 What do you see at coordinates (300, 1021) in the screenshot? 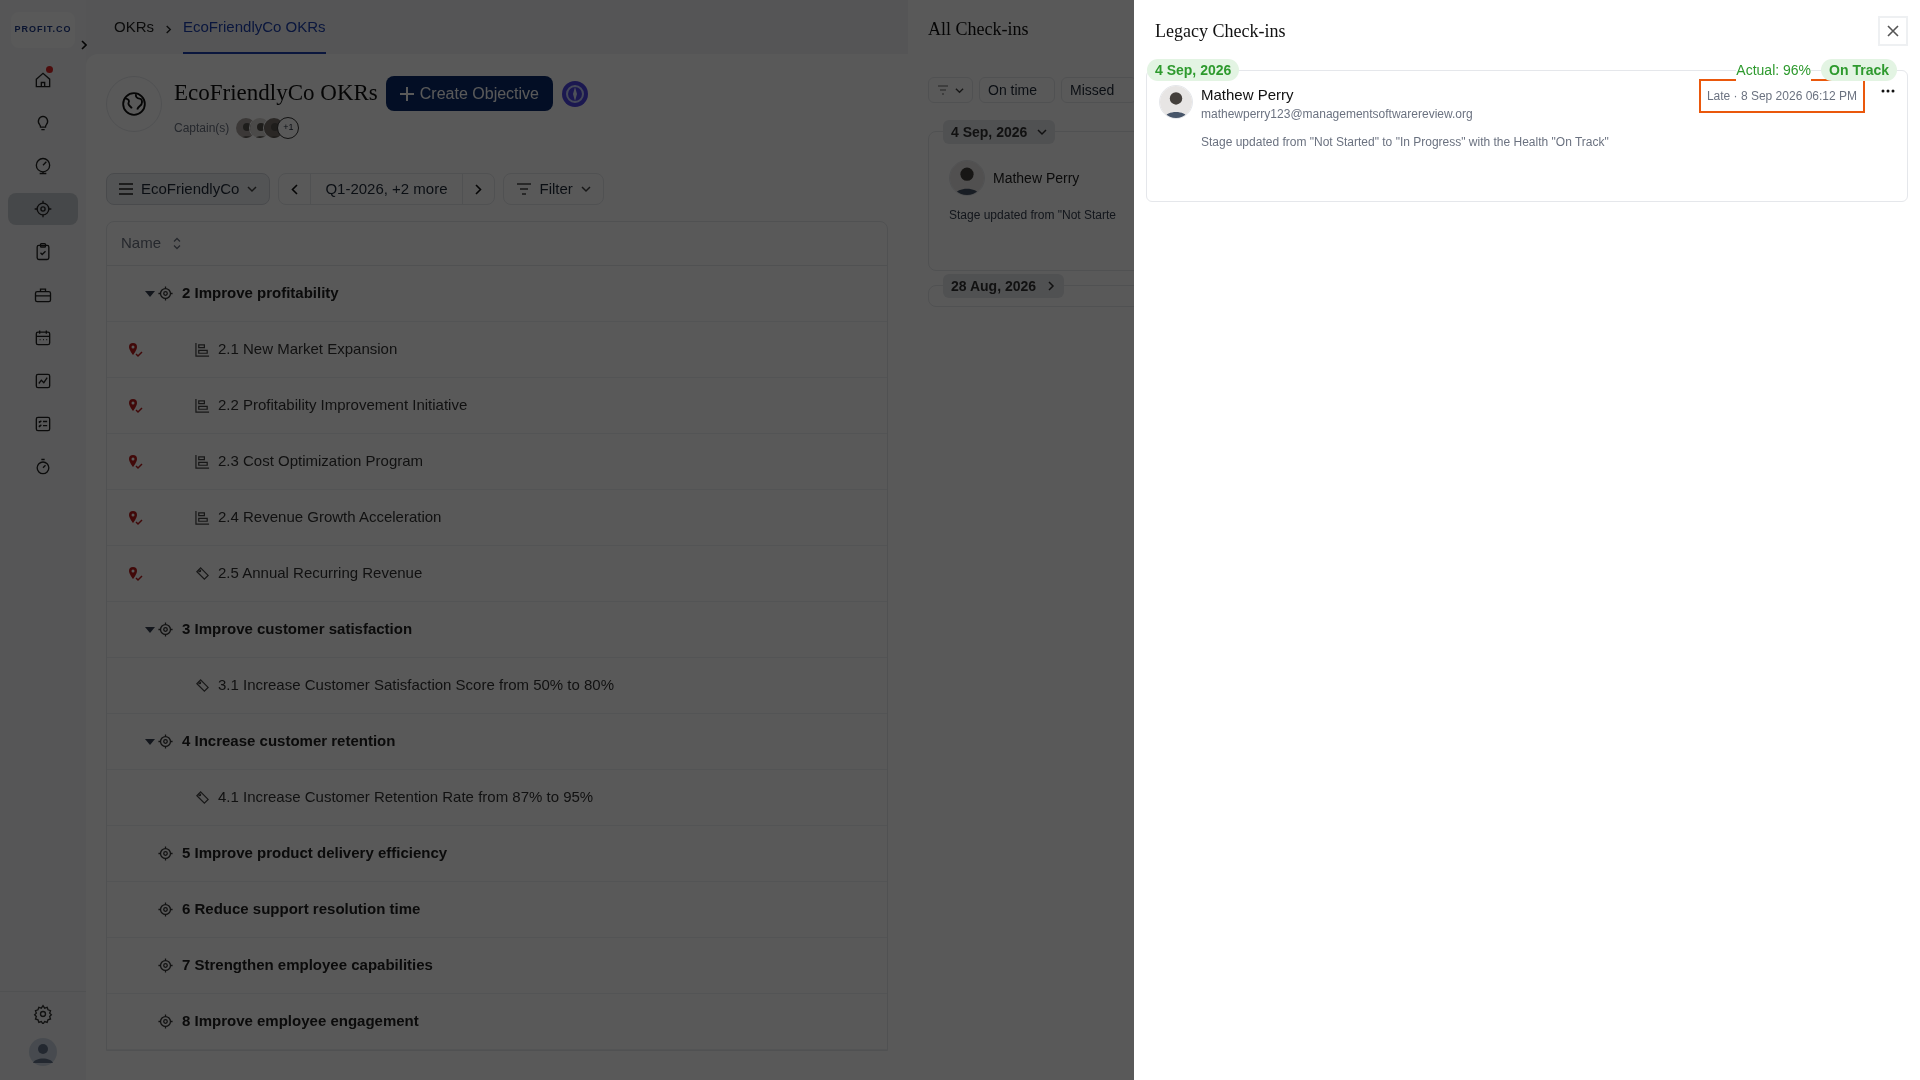
I see `objective-title: 8 Improve employee engagement` at bounding box center [300, 1021].